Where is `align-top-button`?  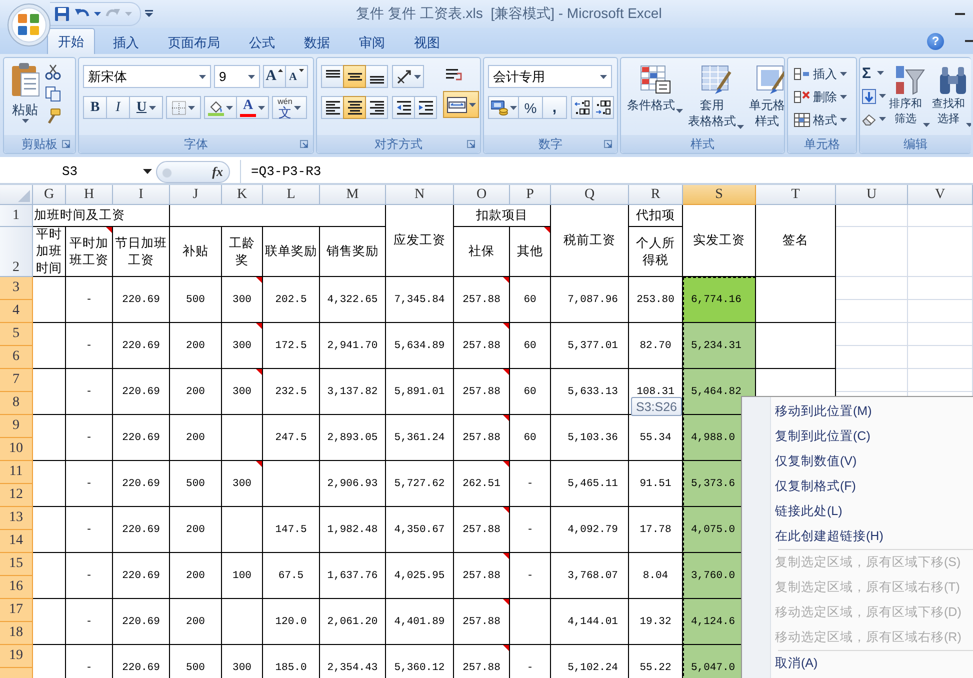 align-top-button is located at coordinates (332, 76).